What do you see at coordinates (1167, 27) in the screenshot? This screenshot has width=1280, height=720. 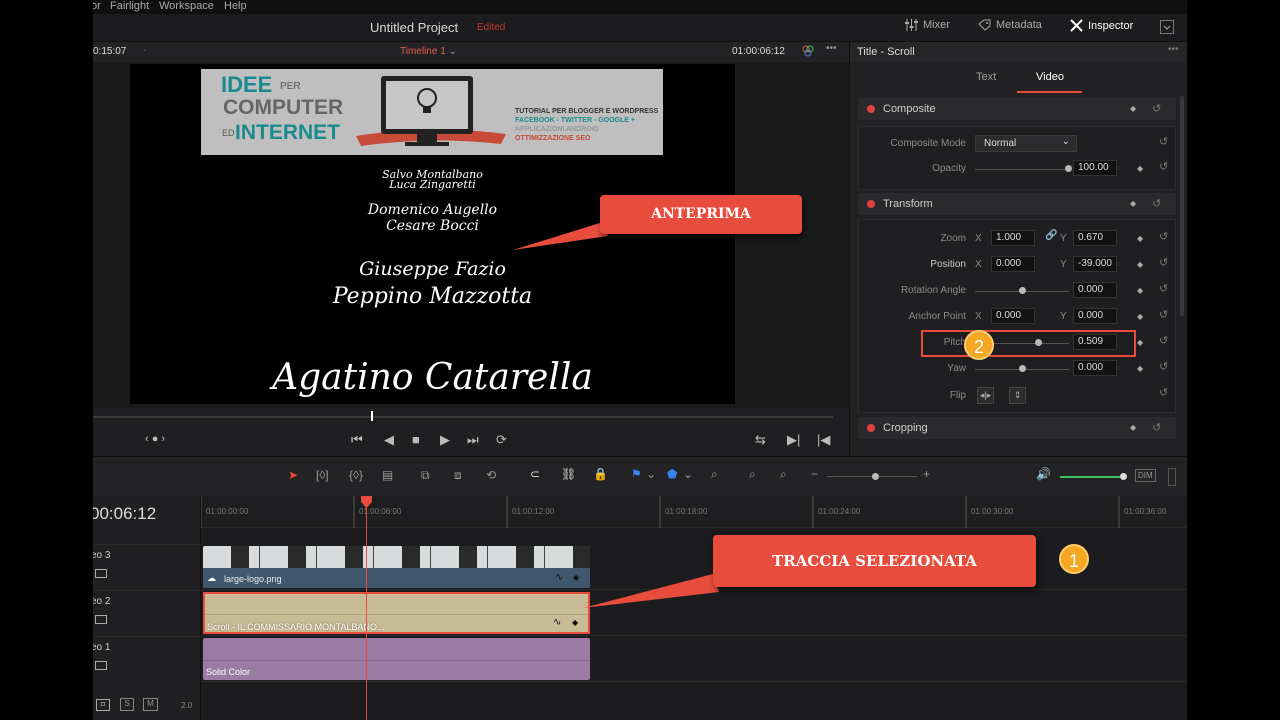 I see `expand-button` at bounding box center [1167, 27].